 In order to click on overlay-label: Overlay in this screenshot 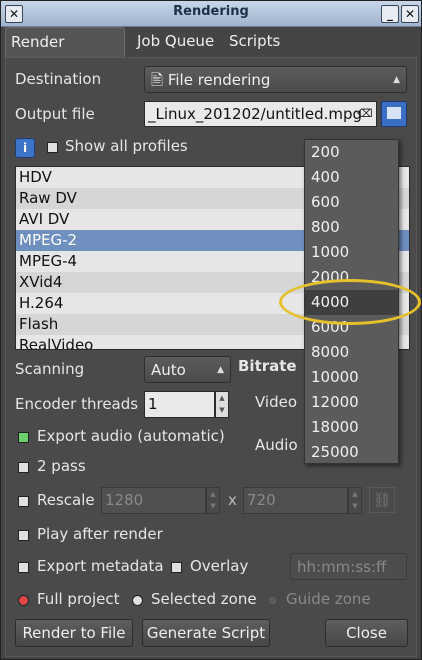, I will do `click(219, 566)`.